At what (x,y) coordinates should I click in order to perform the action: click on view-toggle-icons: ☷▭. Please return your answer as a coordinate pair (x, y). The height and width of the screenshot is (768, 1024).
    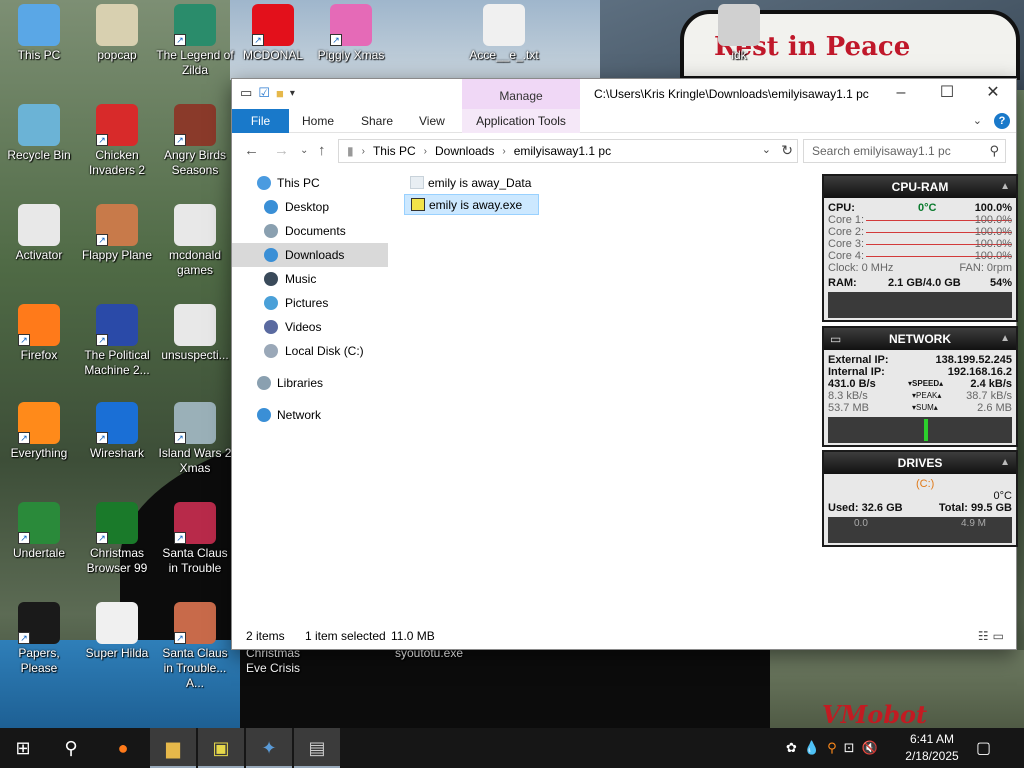
    Looking at the image, I should click on (993, 636).